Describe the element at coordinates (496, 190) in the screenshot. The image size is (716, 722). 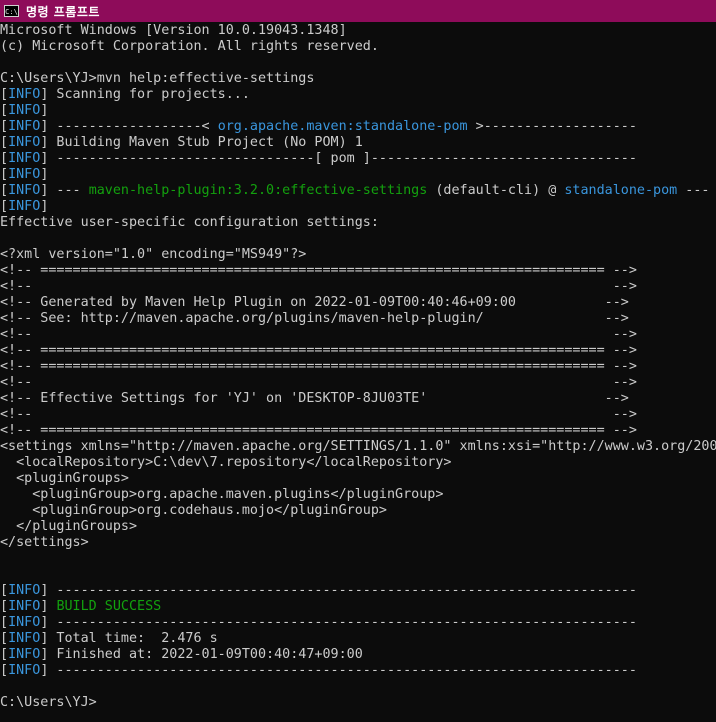
I see `console-text: (default-cli) @` at that location.